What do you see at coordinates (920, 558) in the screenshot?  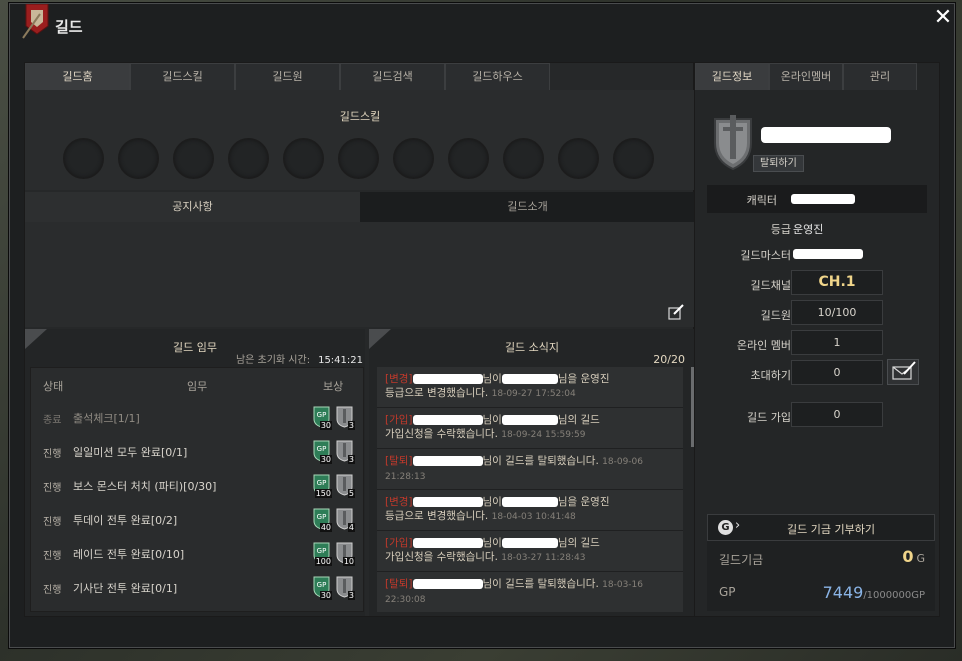 I see `fund-unit: G` at bounding box center [920, 558].